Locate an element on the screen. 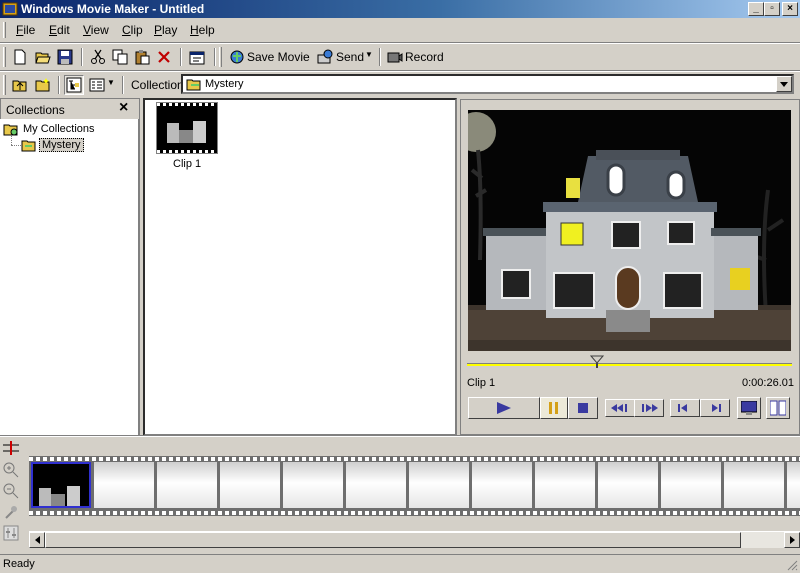 The width and height of the screenshot is (800, 573). full-screen-icon is located at coordinates (749, 408).